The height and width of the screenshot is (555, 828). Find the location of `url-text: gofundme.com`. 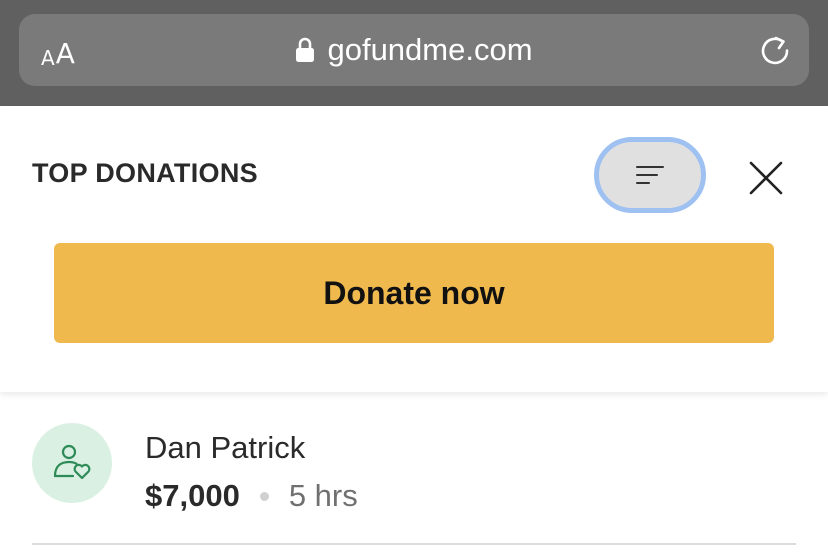

url-text: gofundme.com is located at coordinates (429, 50).